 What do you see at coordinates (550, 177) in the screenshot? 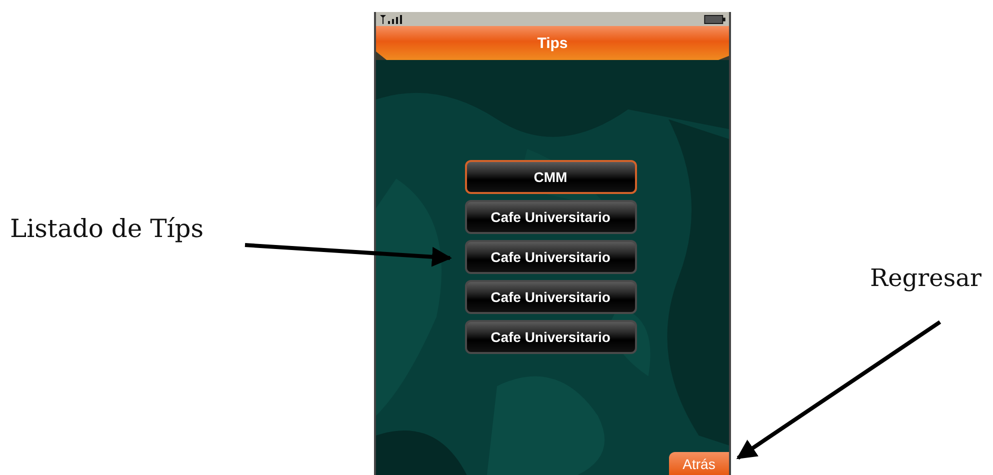
I see `tip-button: CMM` at bounding box center [550, 177].